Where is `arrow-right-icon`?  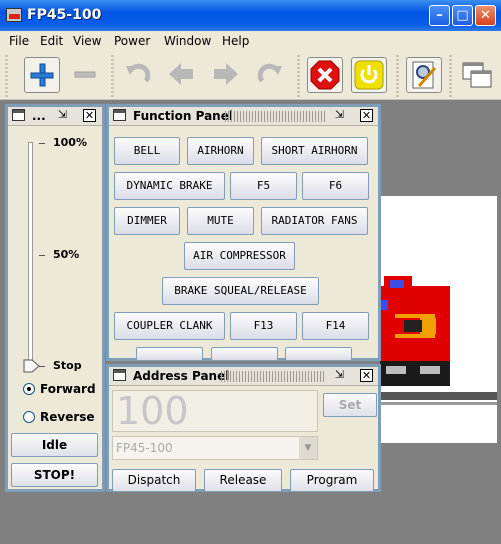
arrow-right-icon is located at coordinates (226, 74).